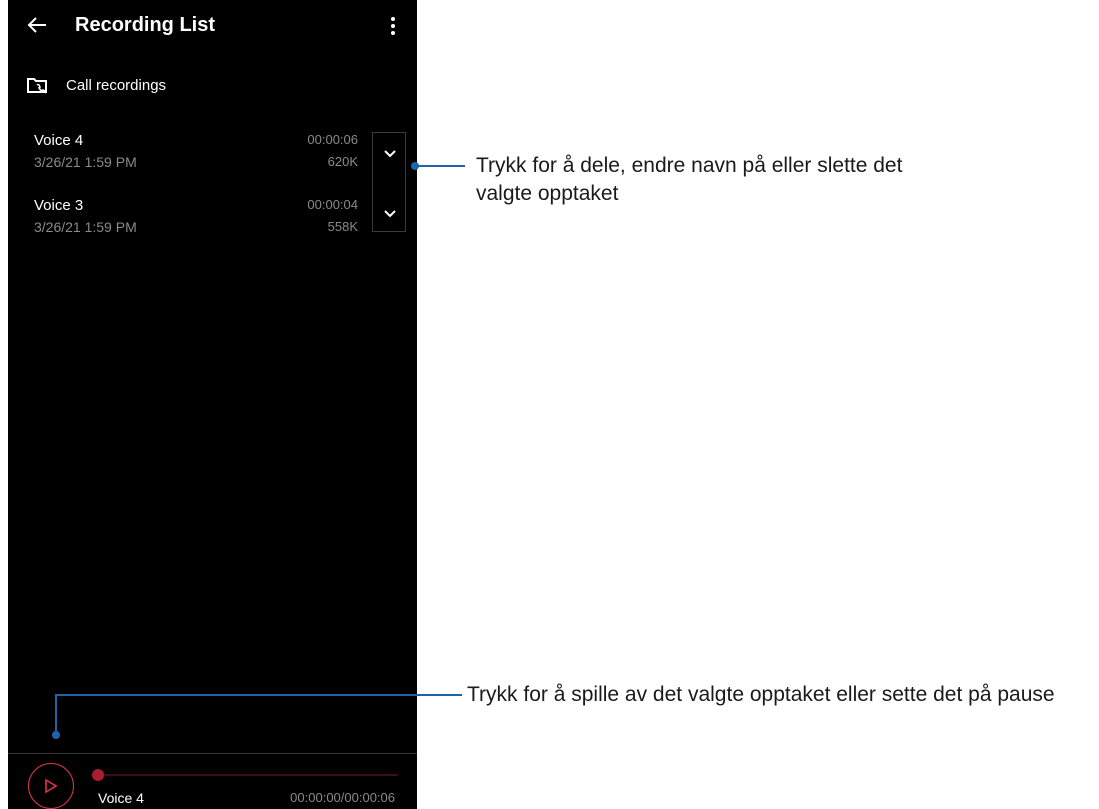  Describe the element at coordinates (342, 797) in the screenshot. I see `now-playing-time: 00:00:00/00:00:06` at that location.